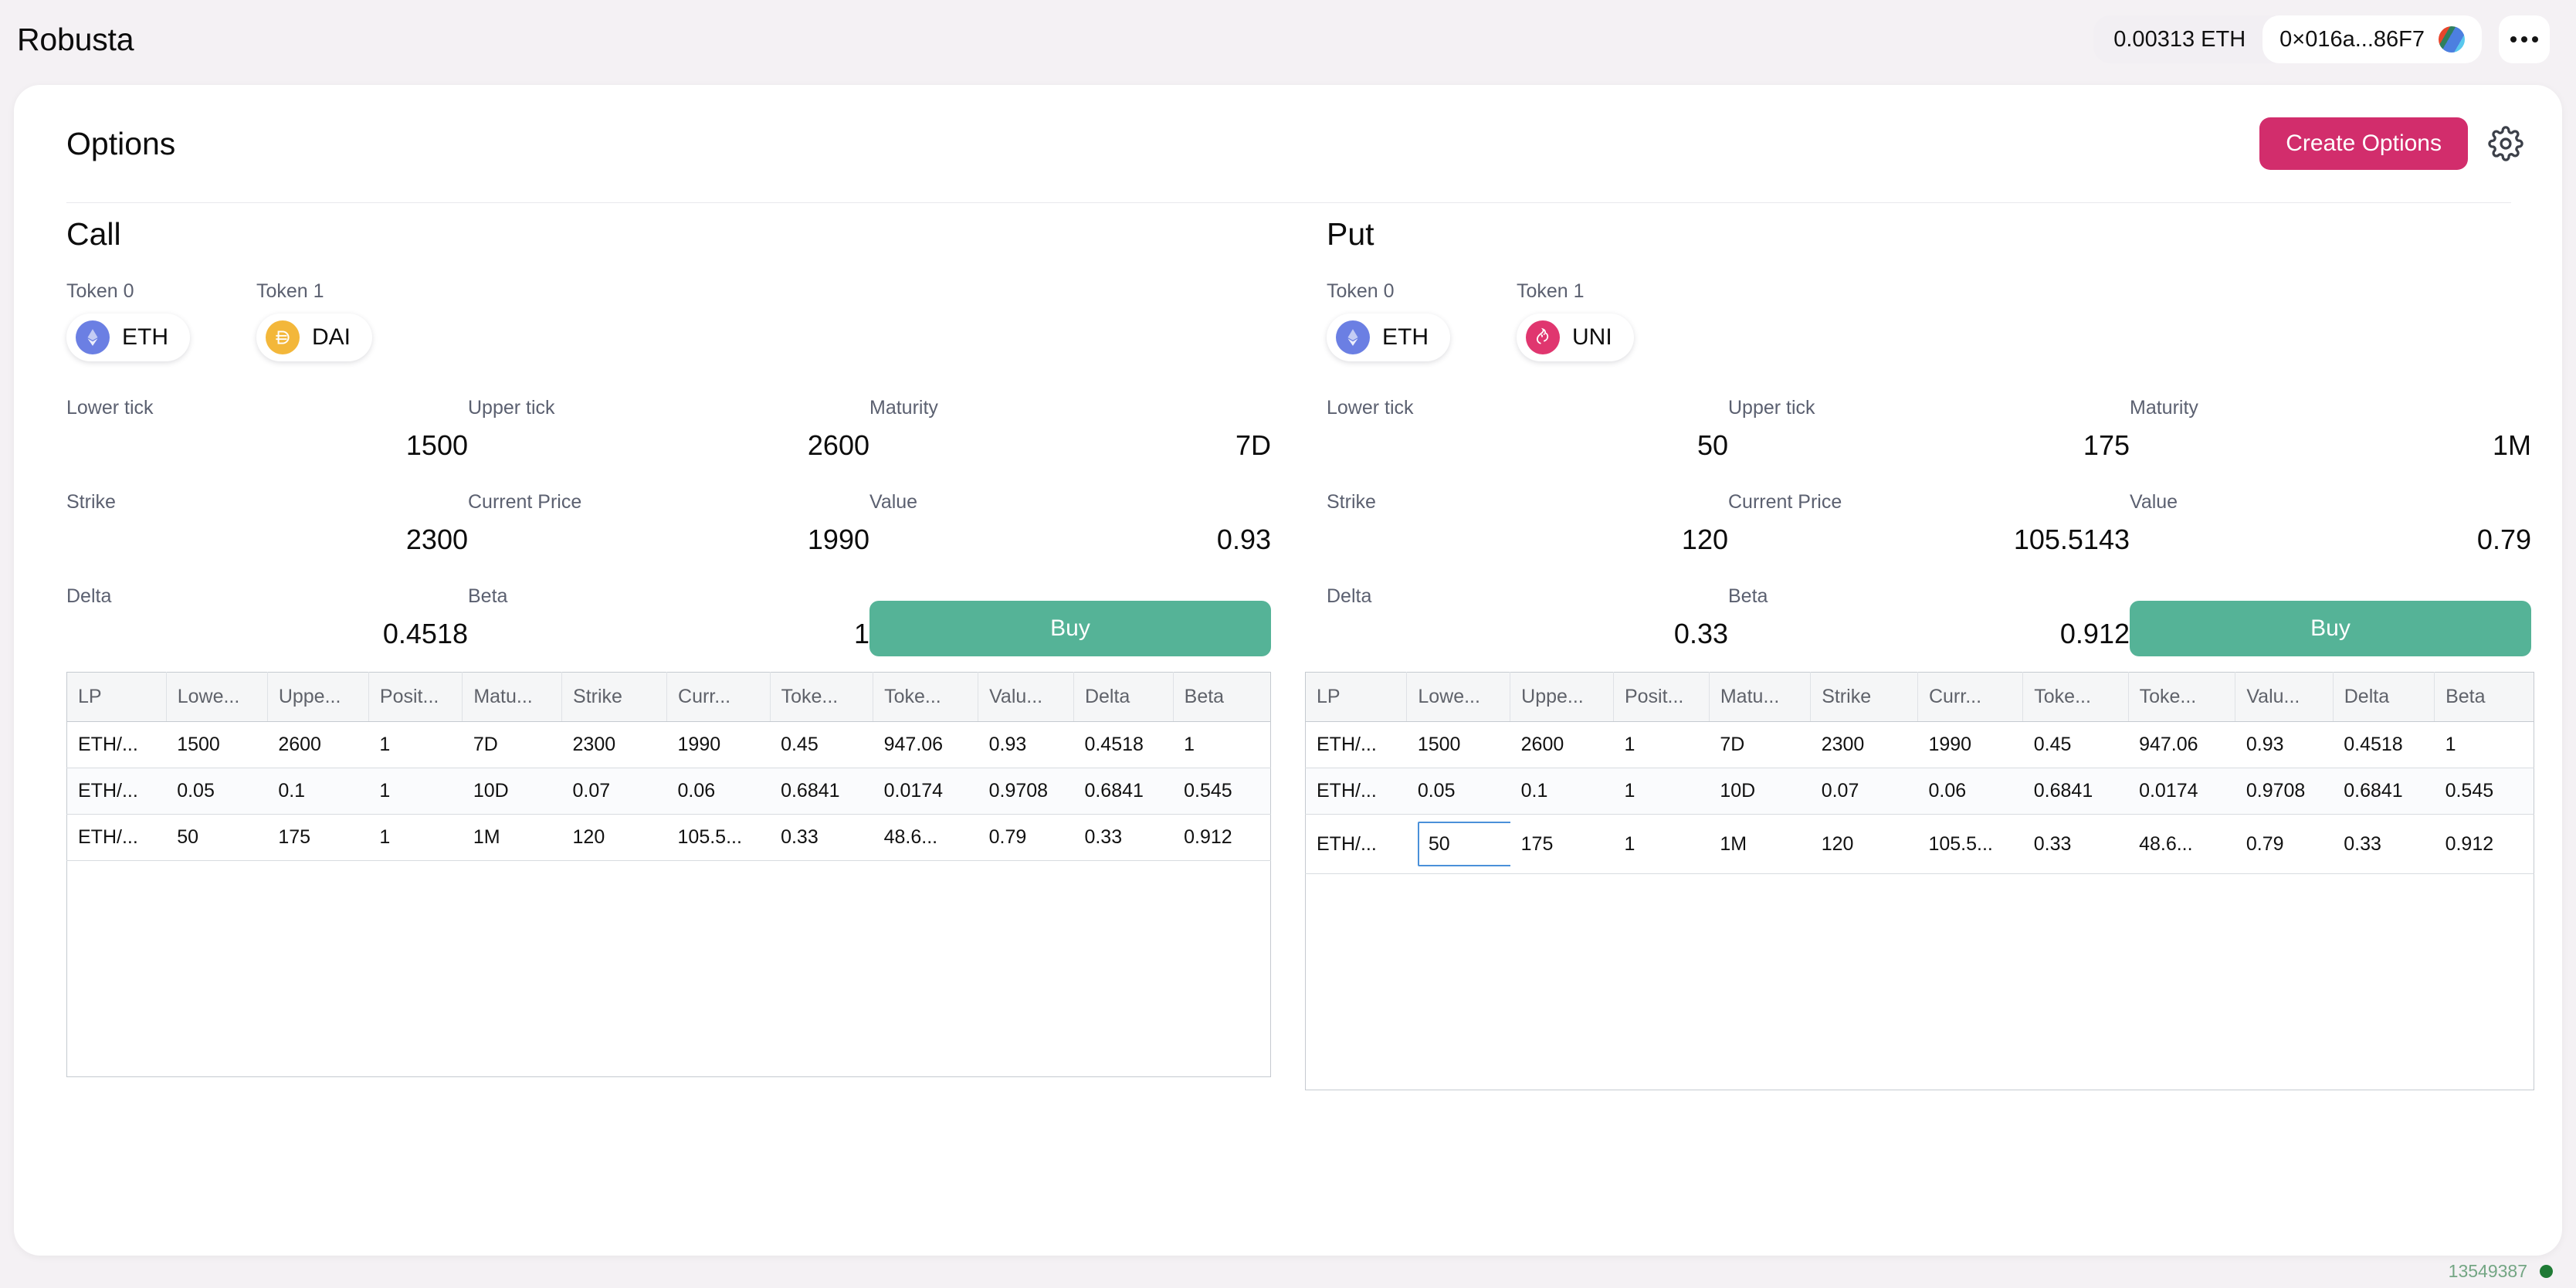 Image resolution: width=2576 pixels, height=1288 pixels. I want to click on gear-icon, so click(2505, 143).